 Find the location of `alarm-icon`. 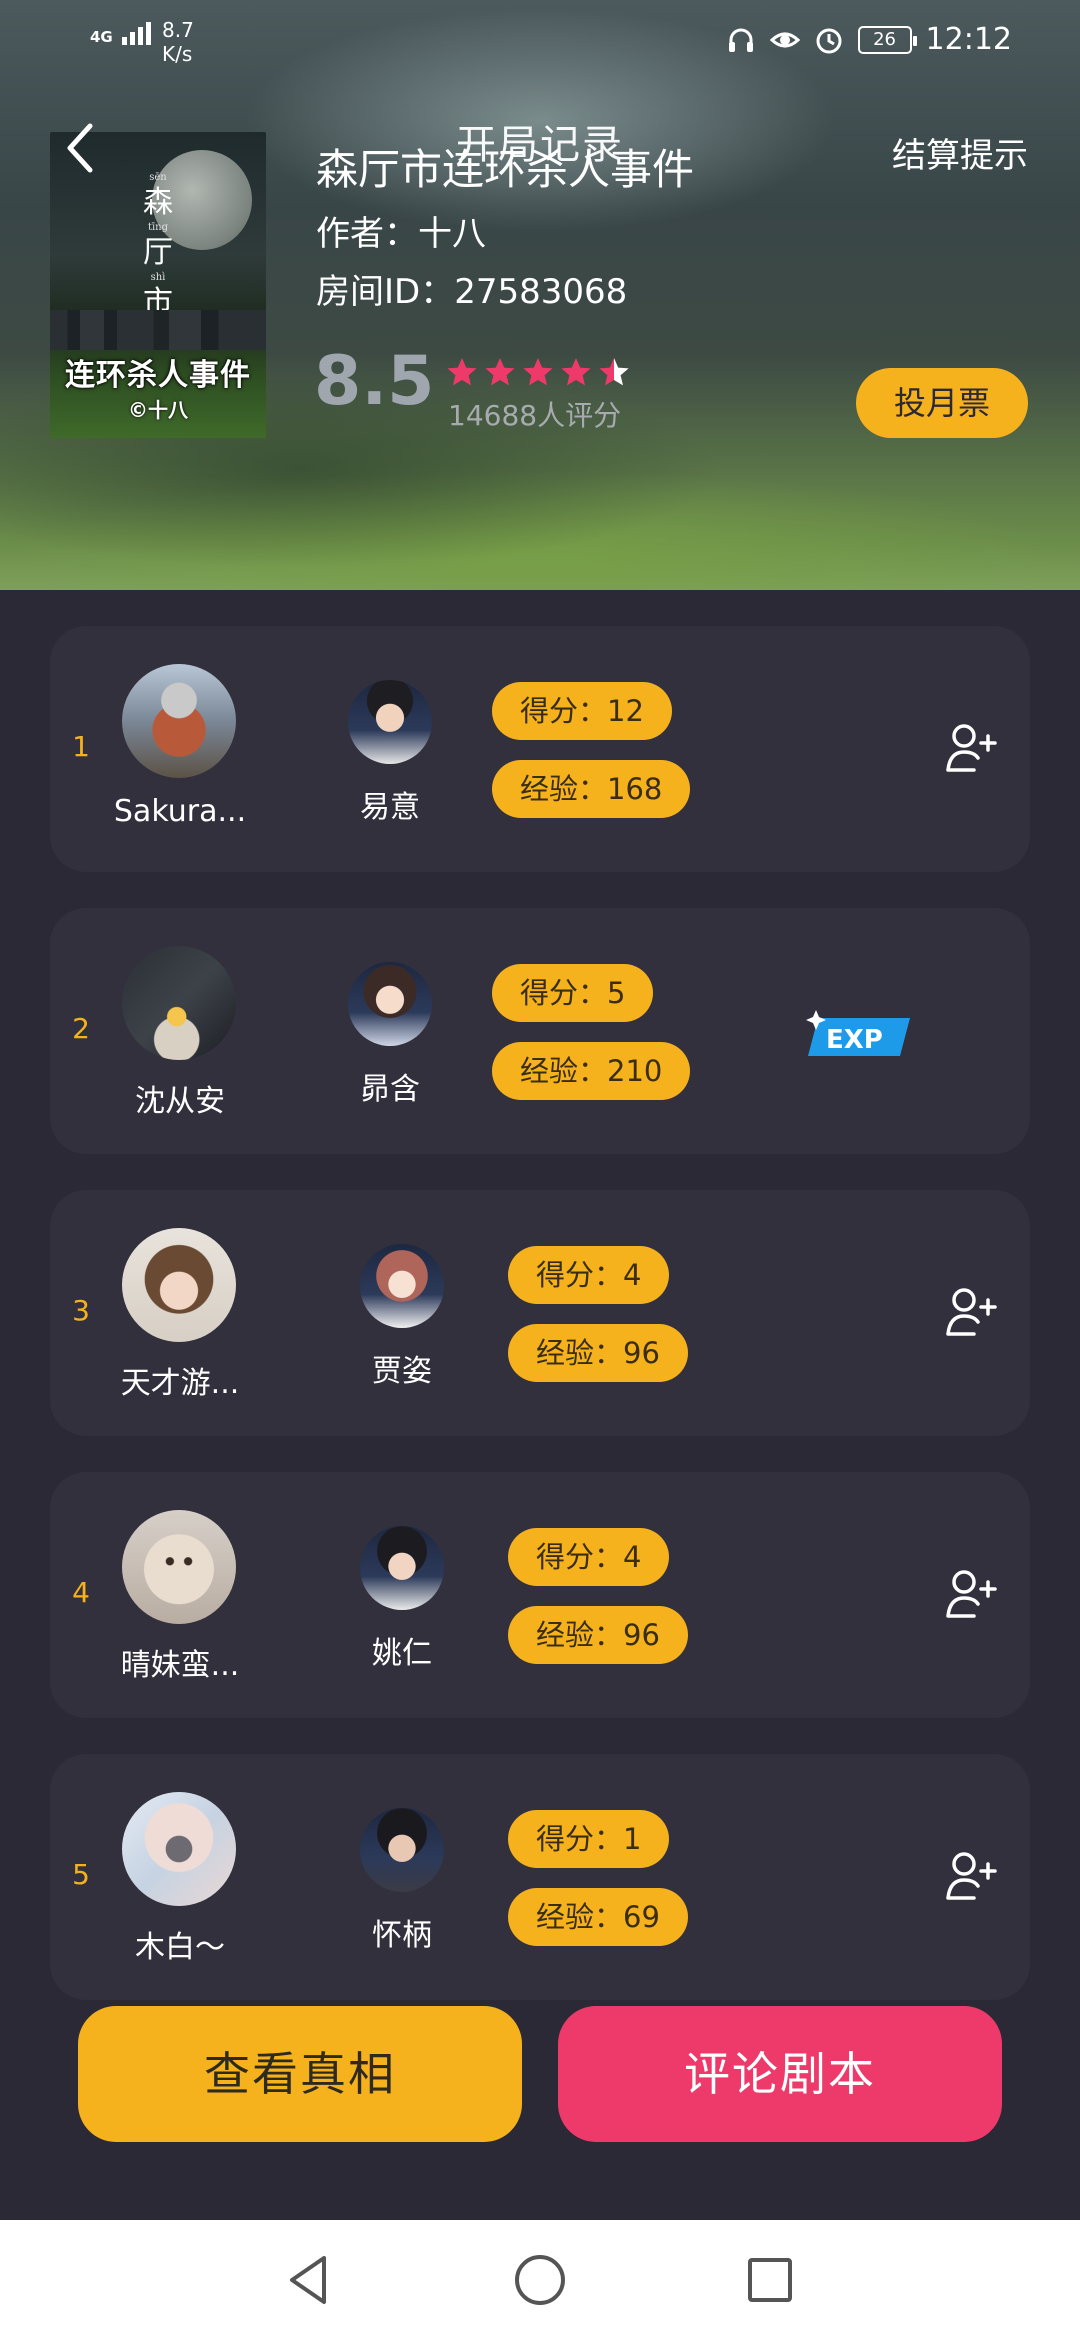

alarm-icon is located at coordinates (829, 40).